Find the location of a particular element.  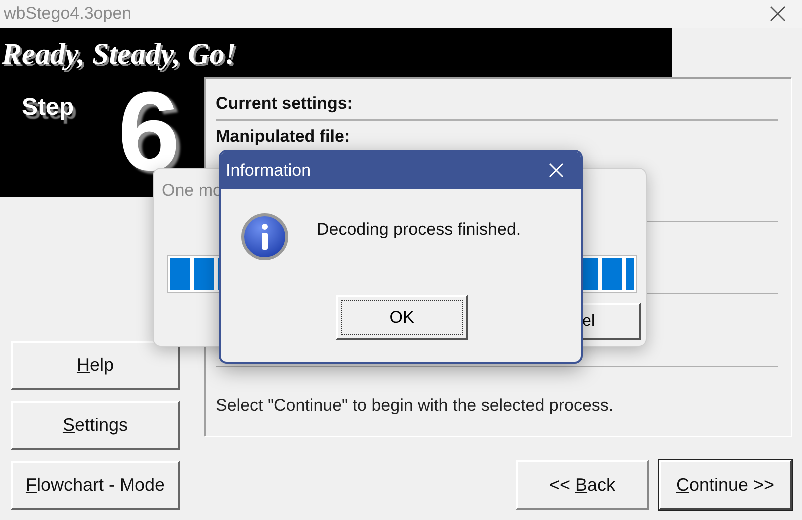

ok-button: OK is located at coordinates (402, 317).